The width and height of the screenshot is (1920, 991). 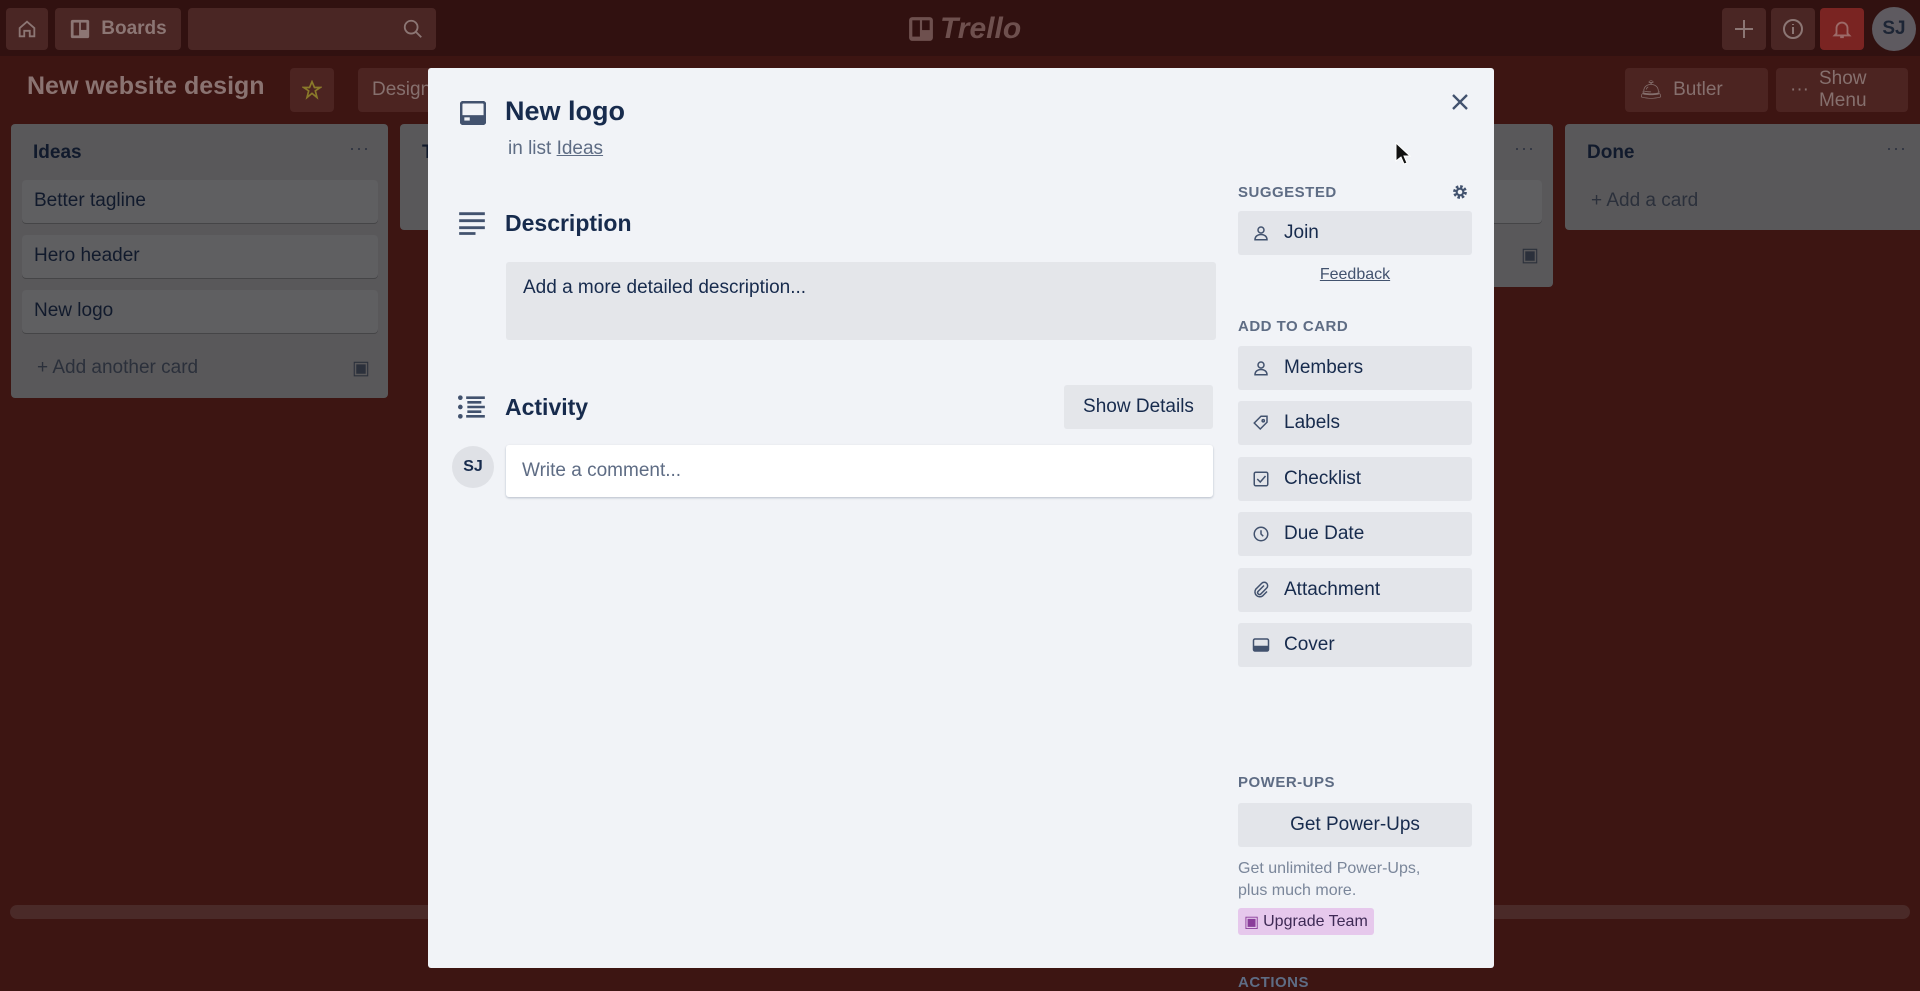 I want to click on join-button: Join, so click(x=1355, y=233).